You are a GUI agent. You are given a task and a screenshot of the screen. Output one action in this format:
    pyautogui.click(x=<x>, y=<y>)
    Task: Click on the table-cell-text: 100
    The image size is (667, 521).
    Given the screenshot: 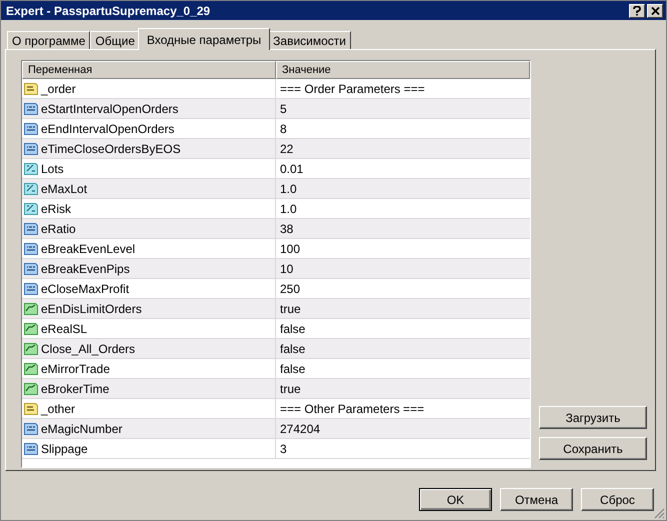 What is the action you would take?
    pyautogui.click(x=290, y=249)
    